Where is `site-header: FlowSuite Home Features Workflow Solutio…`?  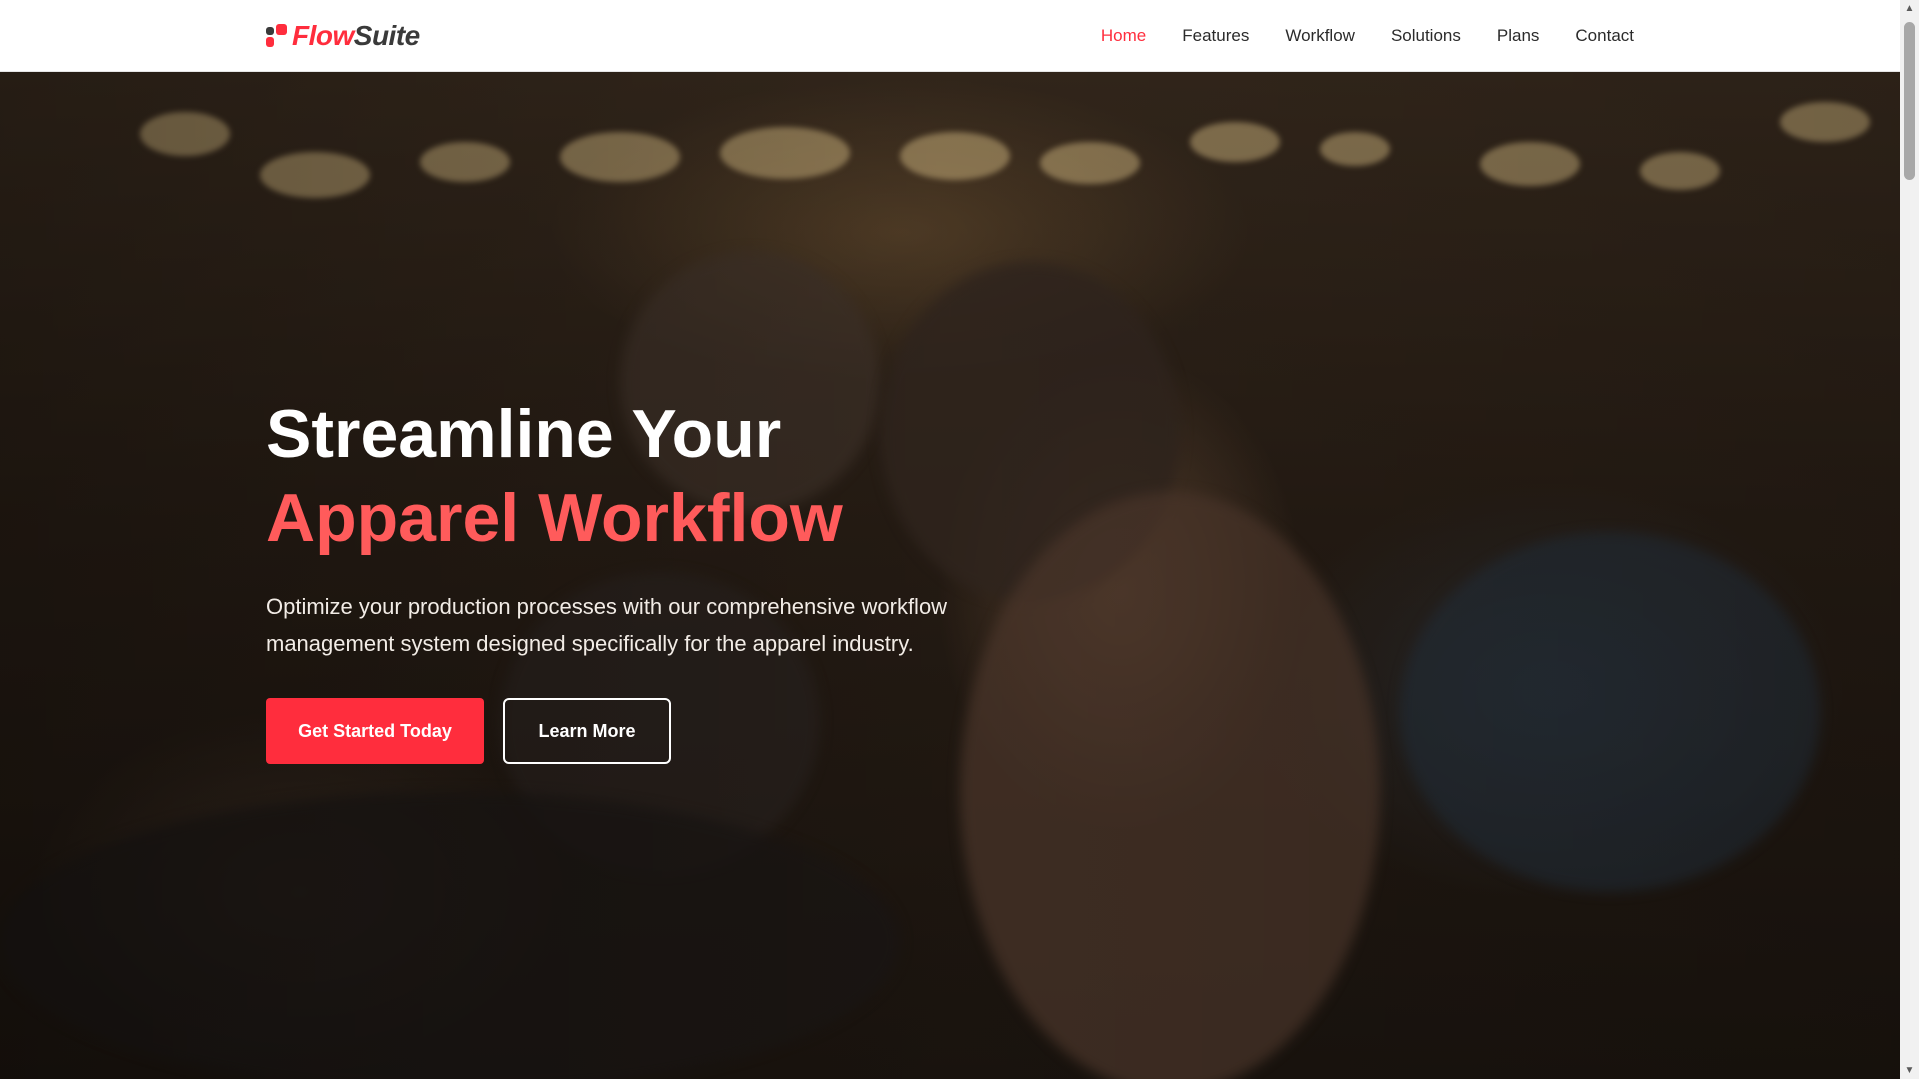 site-header: FlowSuite Home Features Workflow Solutio… is located at coordinates (950, 36).